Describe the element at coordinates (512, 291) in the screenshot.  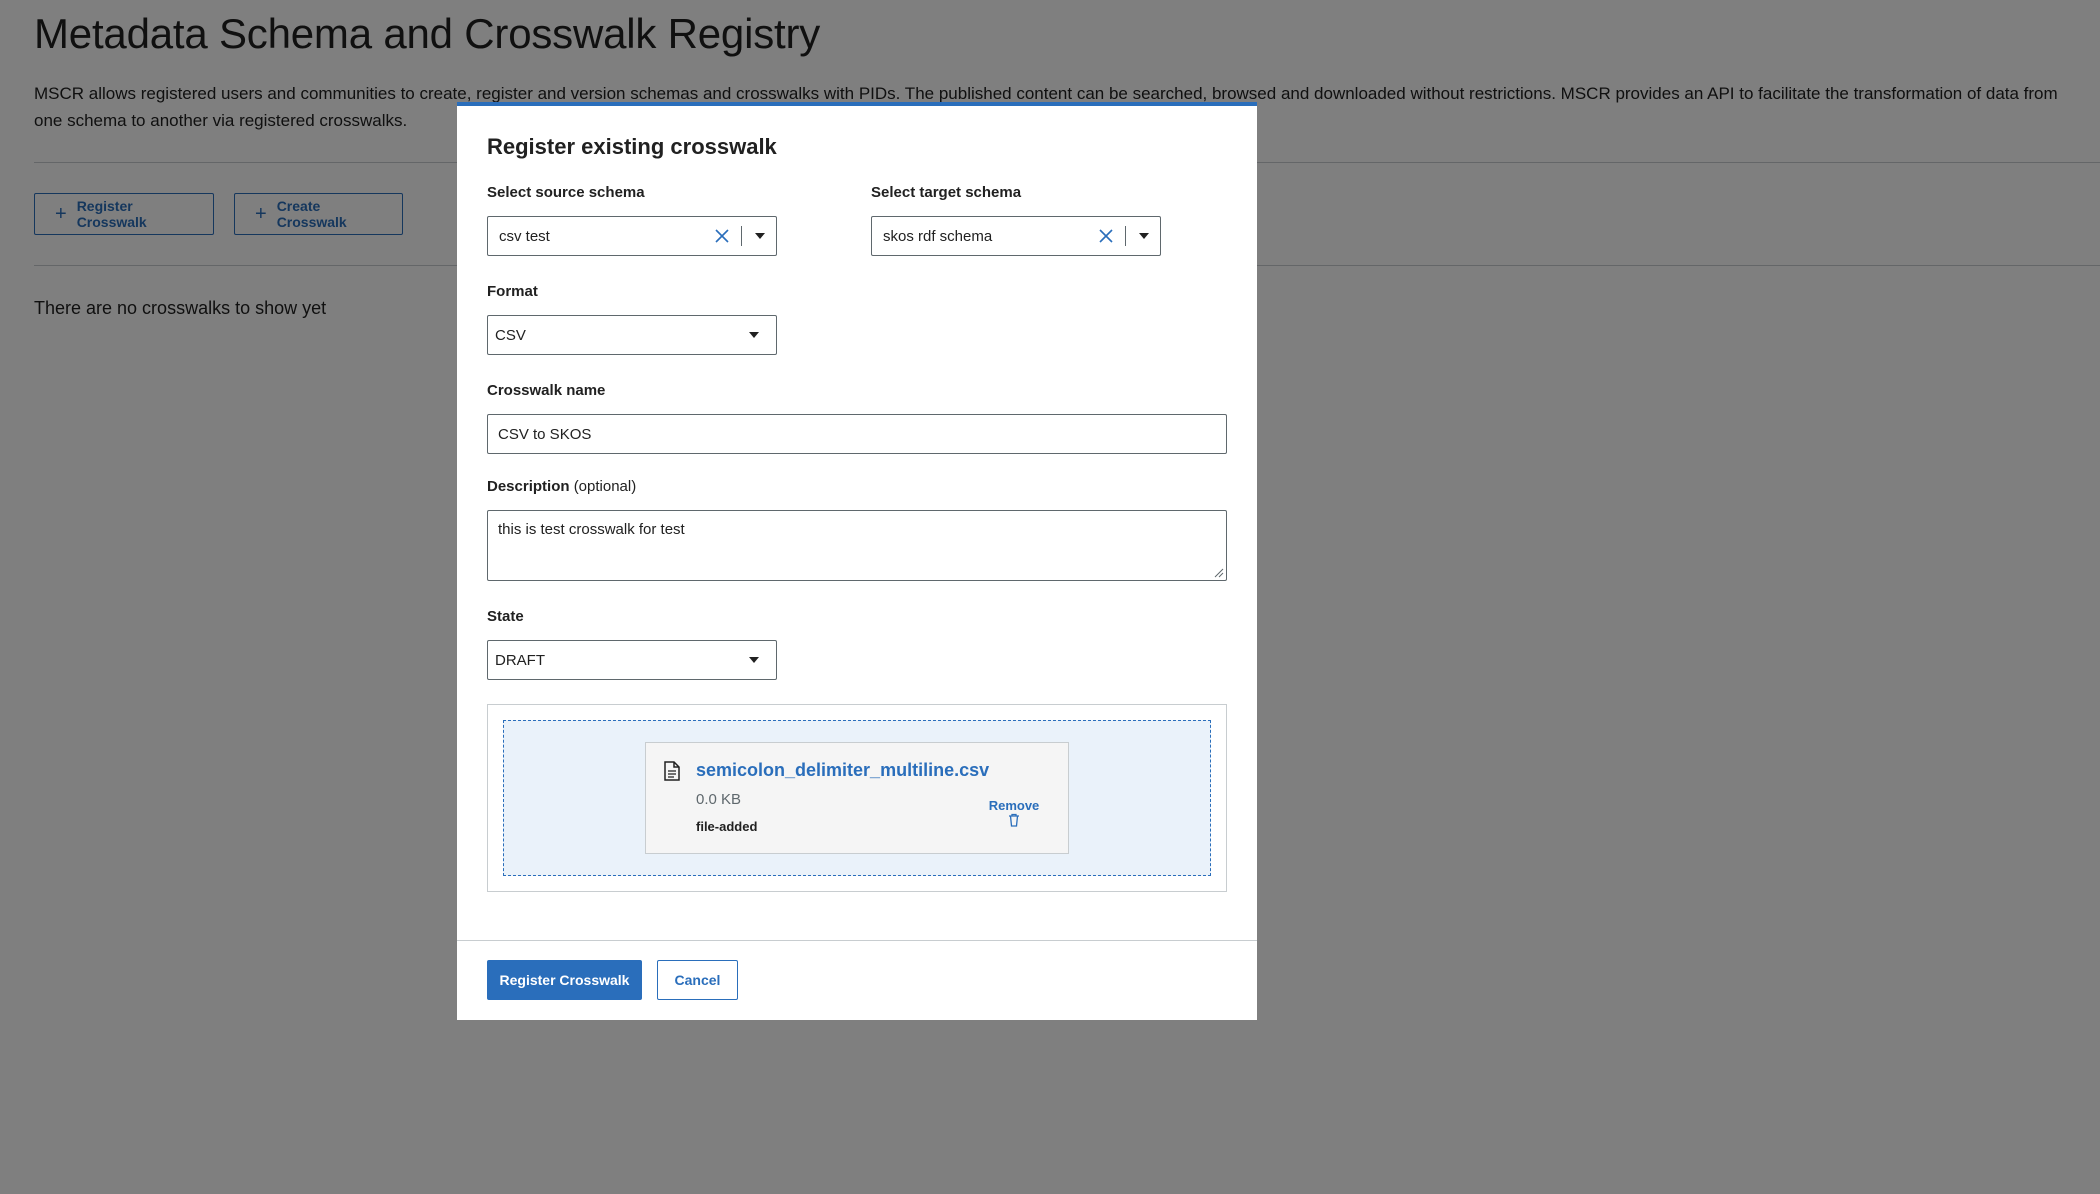
I see `format-label: Format` at that location.